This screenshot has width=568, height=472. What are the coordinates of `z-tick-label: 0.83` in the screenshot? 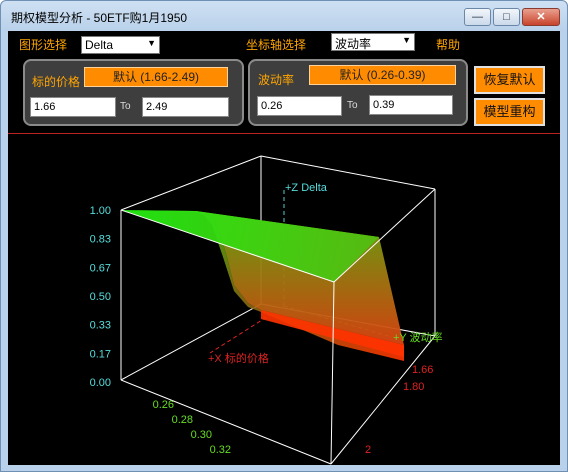 It's located at (100, 240).